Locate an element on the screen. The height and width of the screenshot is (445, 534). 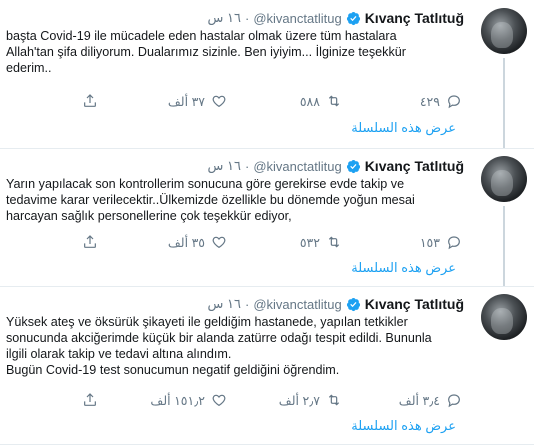
like-button: ٣٧ ألف is located at coordinates (197, 101).